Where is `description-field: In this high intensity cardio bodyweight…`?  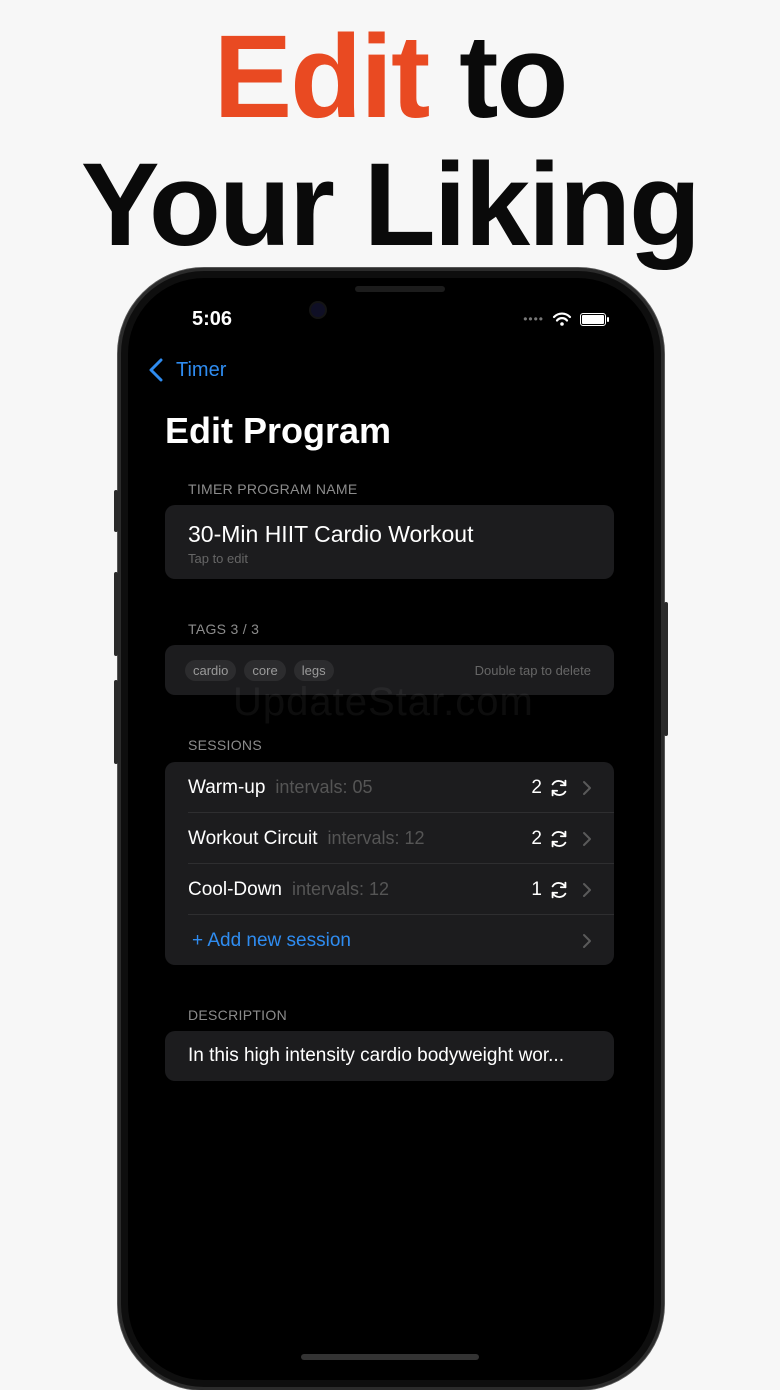
description-field: In this high intensity cardio bodyweight… is located at coordinates (389, 1056).